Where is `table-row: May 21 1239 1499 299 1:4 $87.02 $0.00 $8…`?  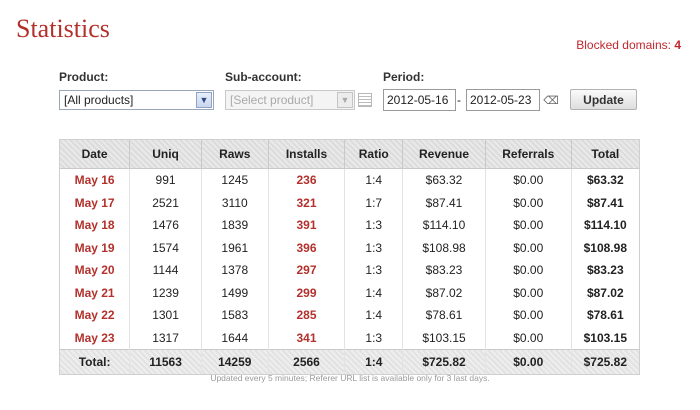
table-row: May 21 1239 1499 299 1:4 $87.02 $0.00 $8… is located at coordinates (349, 293).